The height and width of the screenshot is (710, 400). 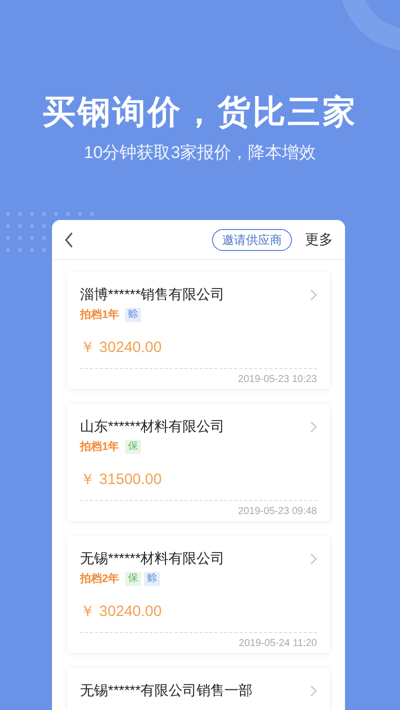 What do you see at coordinates (252, 239) in the screenshot?
I see `invite-supplier-button: 邀请供应商` at bounding box center [252, 239].